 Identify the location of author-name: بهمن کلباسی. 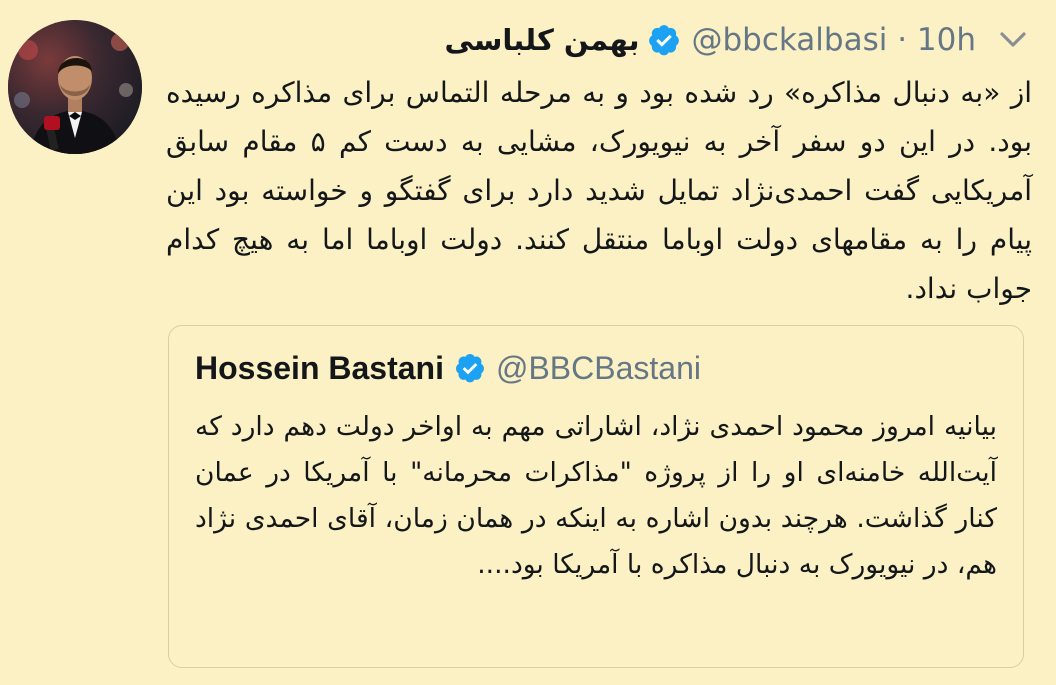
(542, 40).